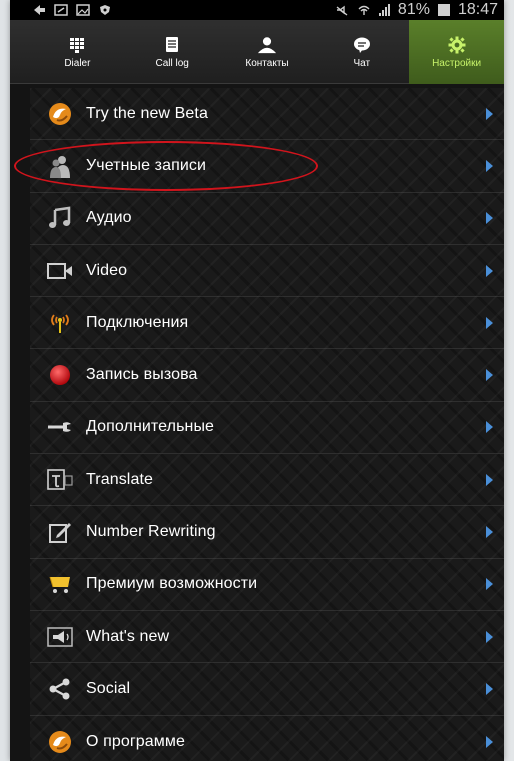 The height and width of the screenshot is (761, 514). I want to click on antenna-icon, so click(60, 323).